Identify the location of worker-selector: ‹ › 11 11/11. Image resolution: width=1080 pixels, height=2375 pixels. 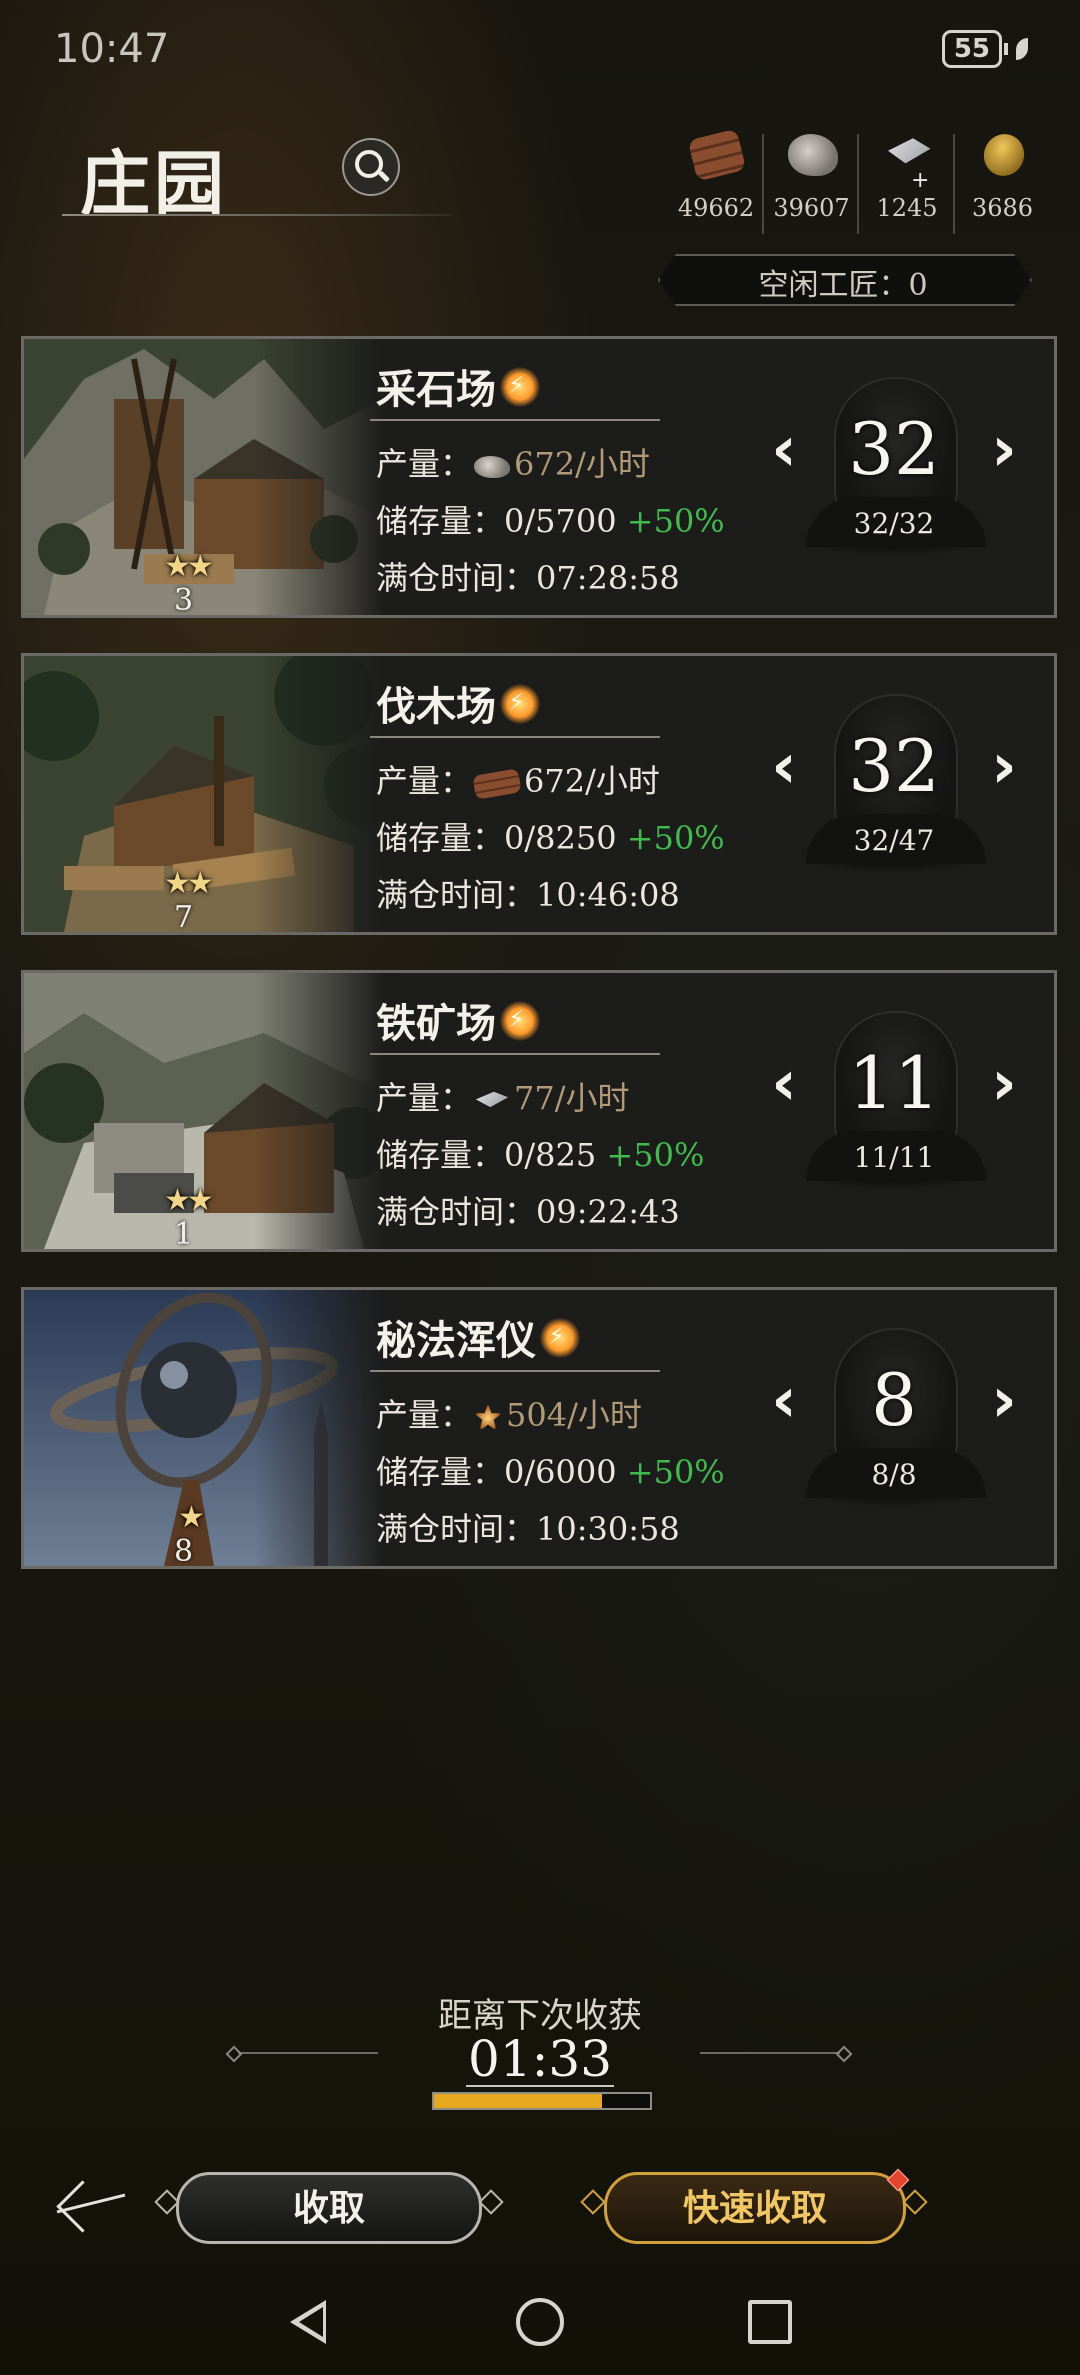
(894, 1111).